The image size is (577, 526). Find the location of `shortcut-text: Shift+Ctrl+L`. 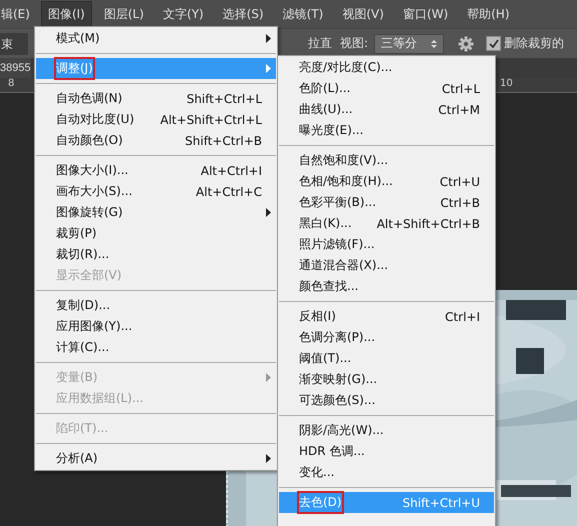

shortcut-text: Shift+Ctrl+L is located at coordinates (224, 99).